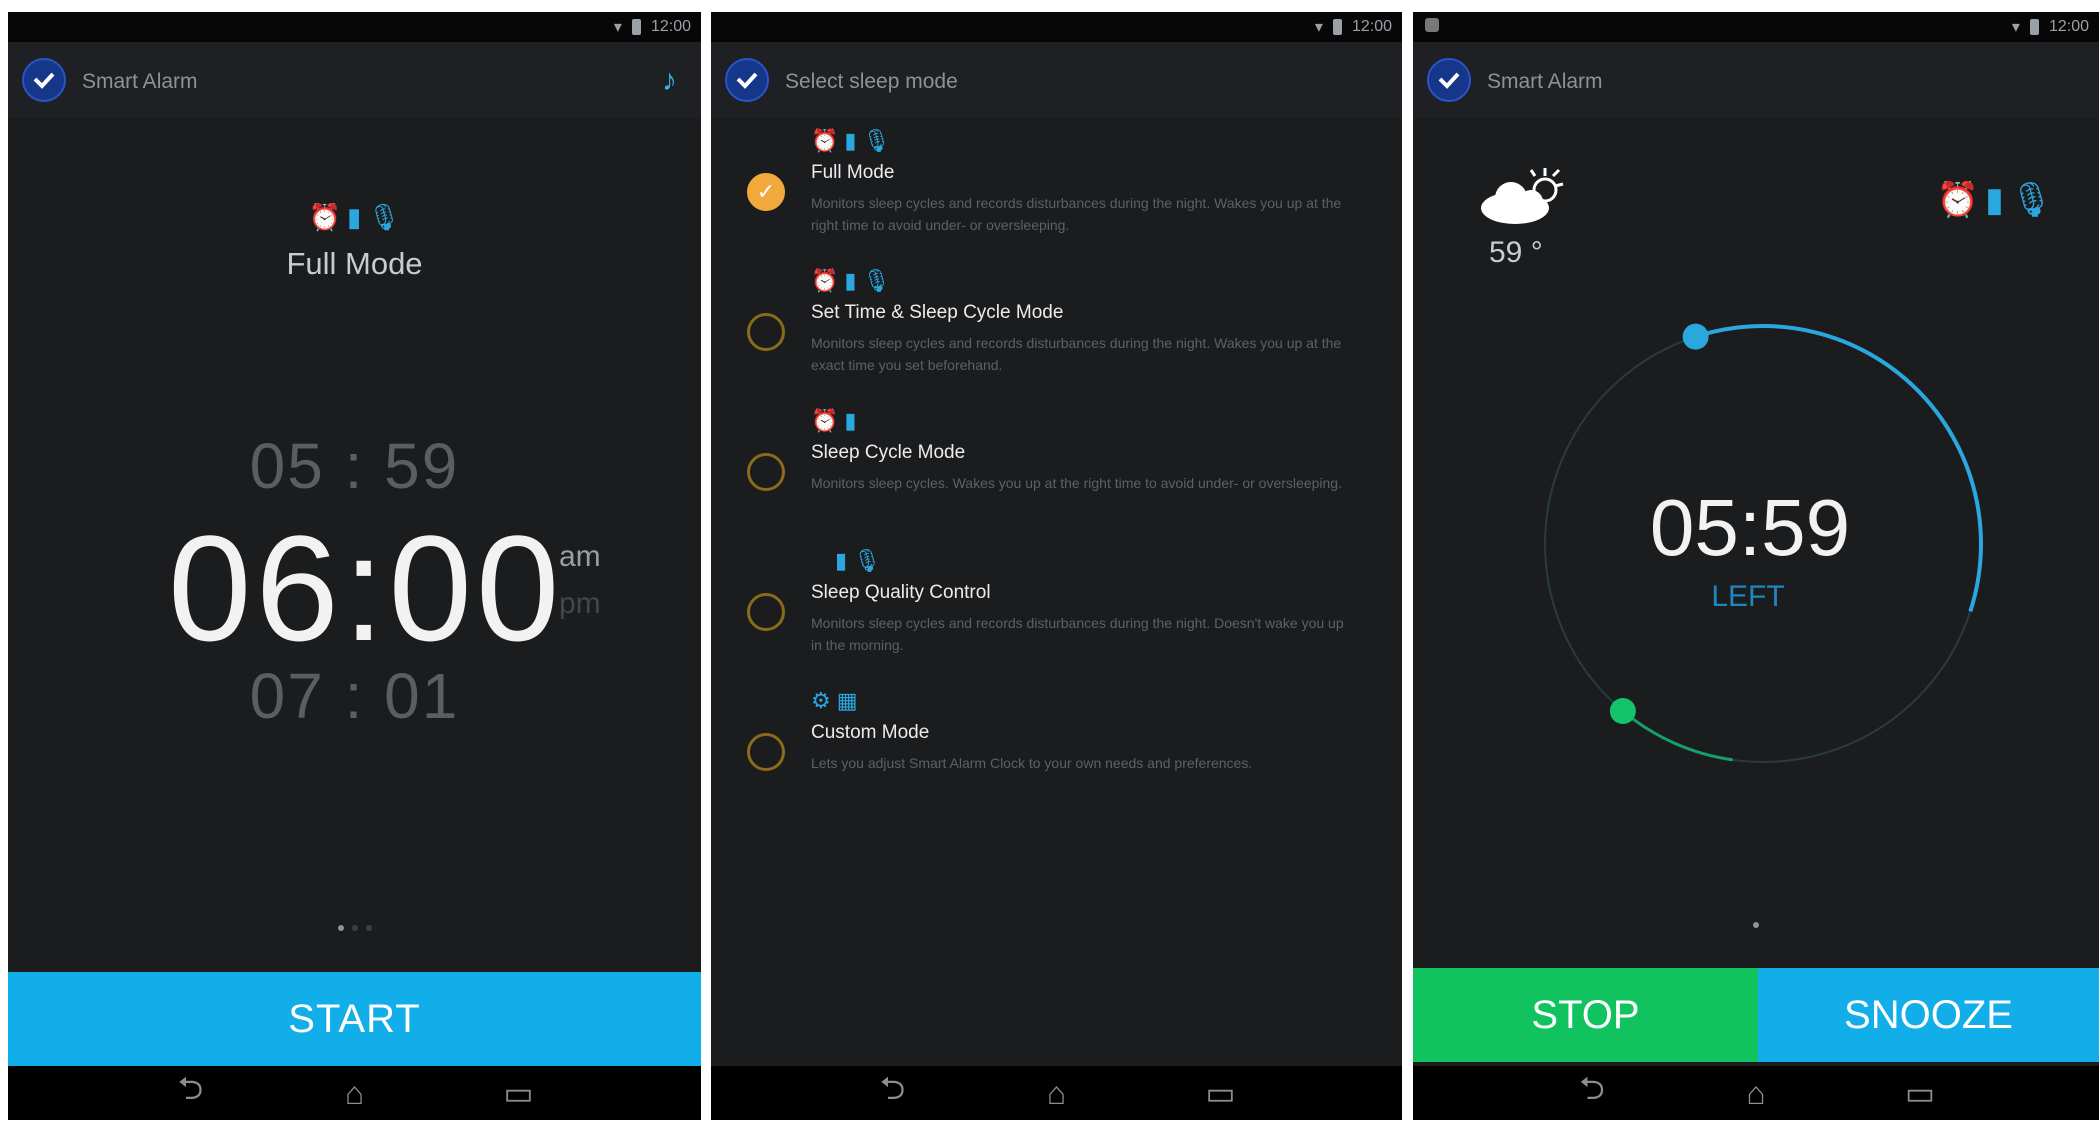  I want to click on dial-elapsed-arc, so click(1677, 735).